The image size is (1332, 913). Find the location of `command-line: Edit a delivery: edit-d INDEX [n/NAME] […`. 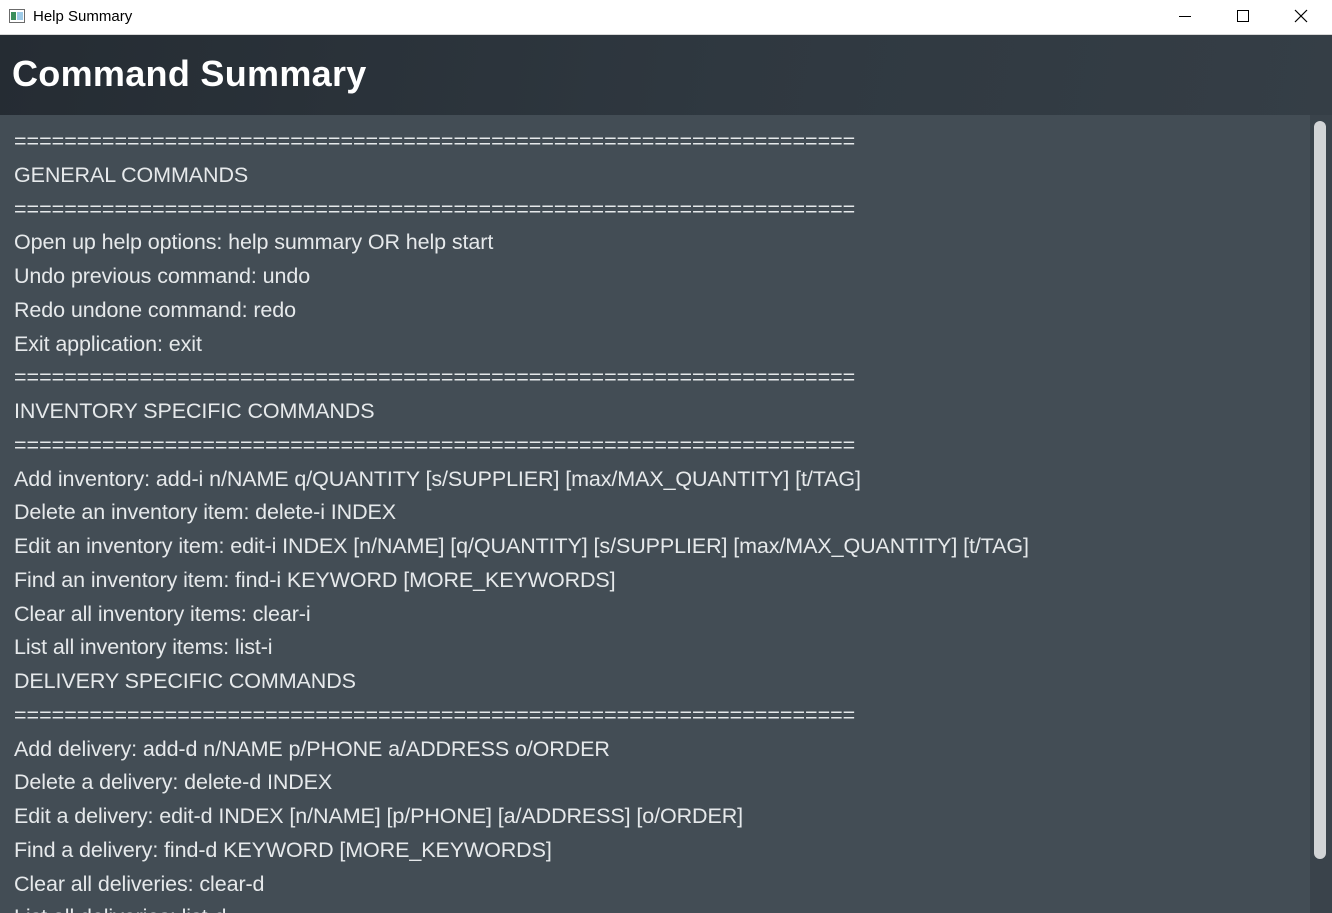

command-line: Edit a delivery: edit-d INDEX [n/NAME] [… is located at coordinates (379, 816).